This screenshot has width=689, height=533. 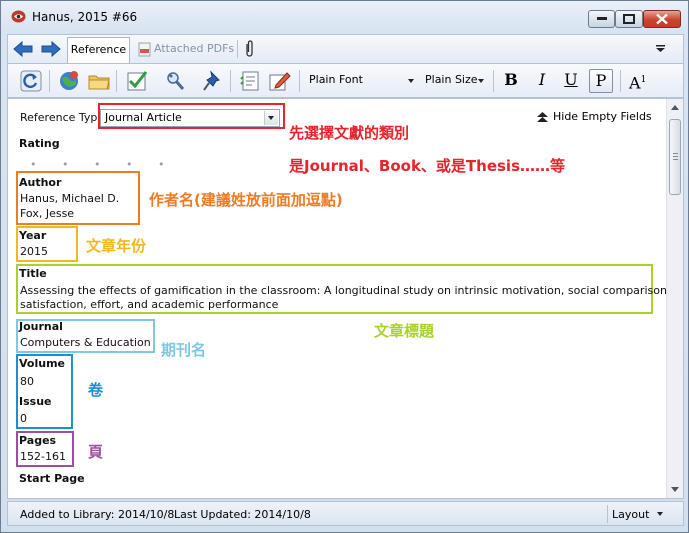 What do you see at coordinates (69, 81) in the screenshot?
I see `find-fulltext-globe-icon` at bounding box center [69, 81].